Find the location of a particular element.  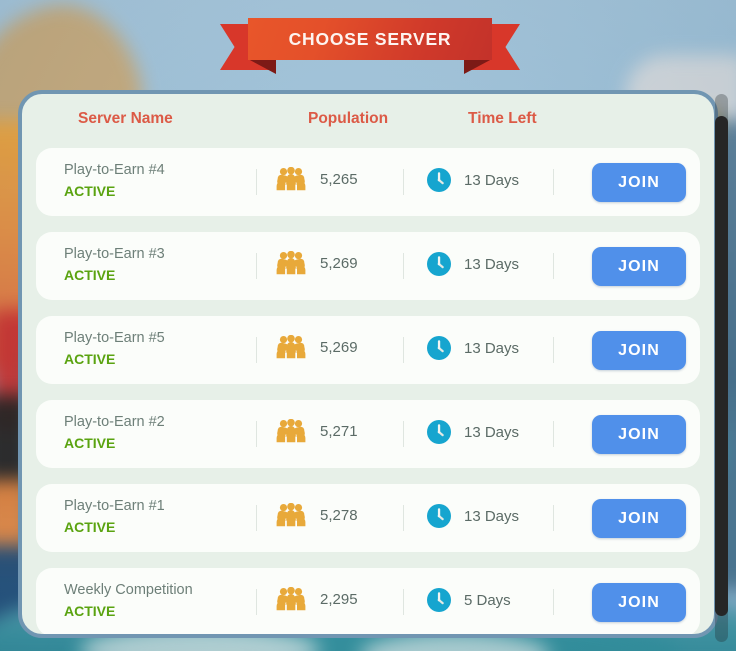

population-cell: 5,265 is located at coordinates (317, 179).